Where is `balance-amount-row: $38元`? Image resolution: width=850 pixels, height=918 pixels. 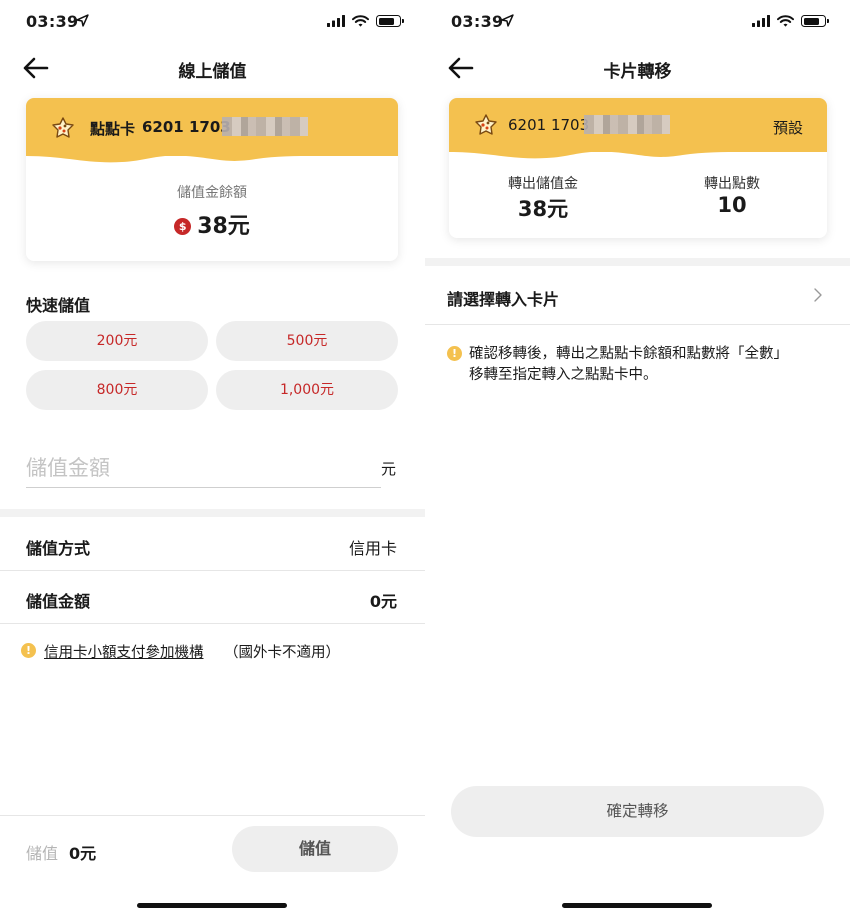
balance-amount-row: $38元 is located at coordinates (212, 224).